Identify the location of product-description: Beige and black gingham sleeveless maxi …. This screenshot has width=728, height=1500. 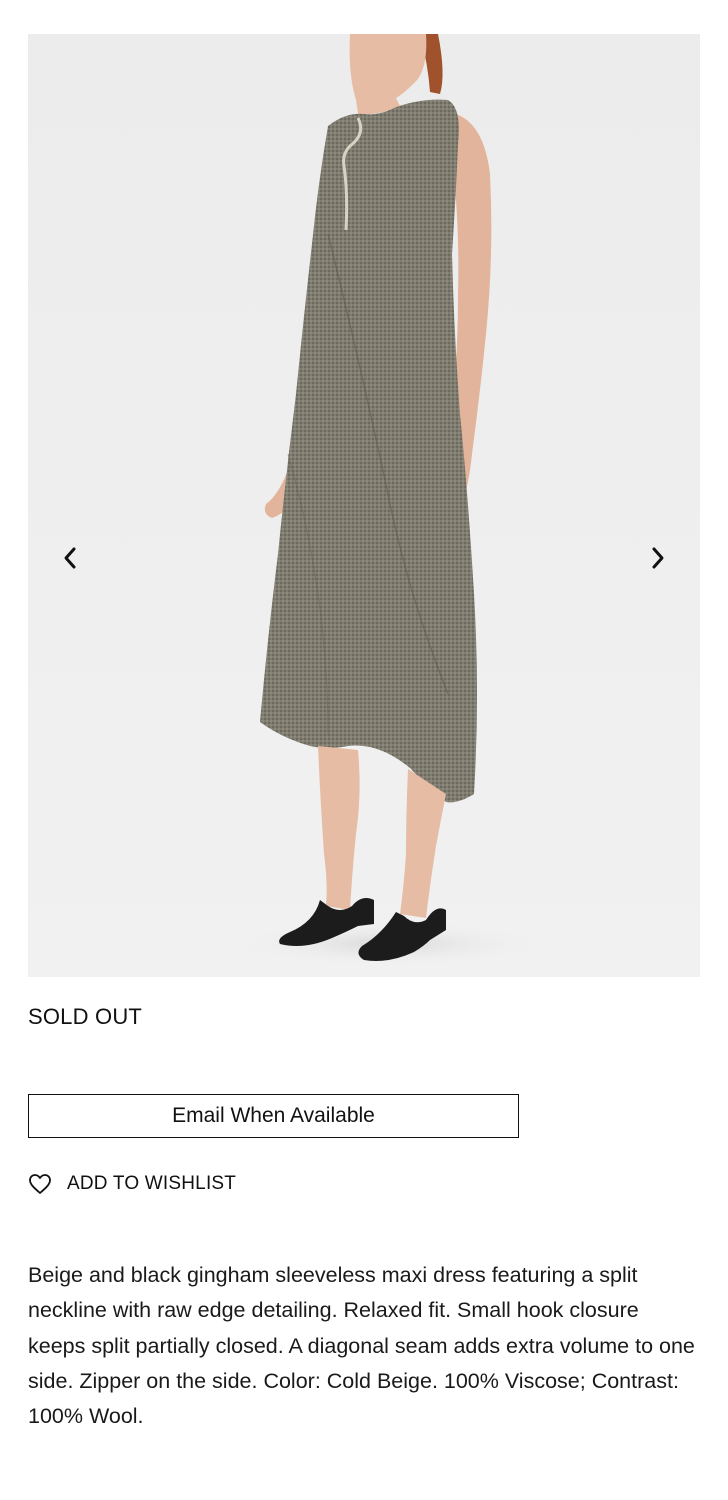
(361, 1346).